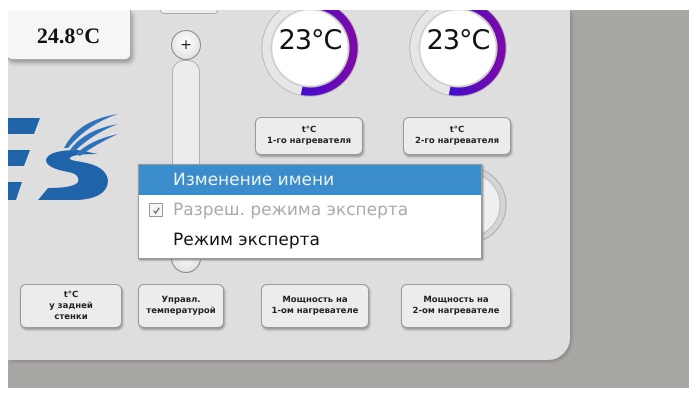 The image size is (689, 400). What do you see at coordinates (456, 306) in the screenshot?
I see `panel-button: Мощность на 2-ом нагревателе` at bounding box center [456, 306].